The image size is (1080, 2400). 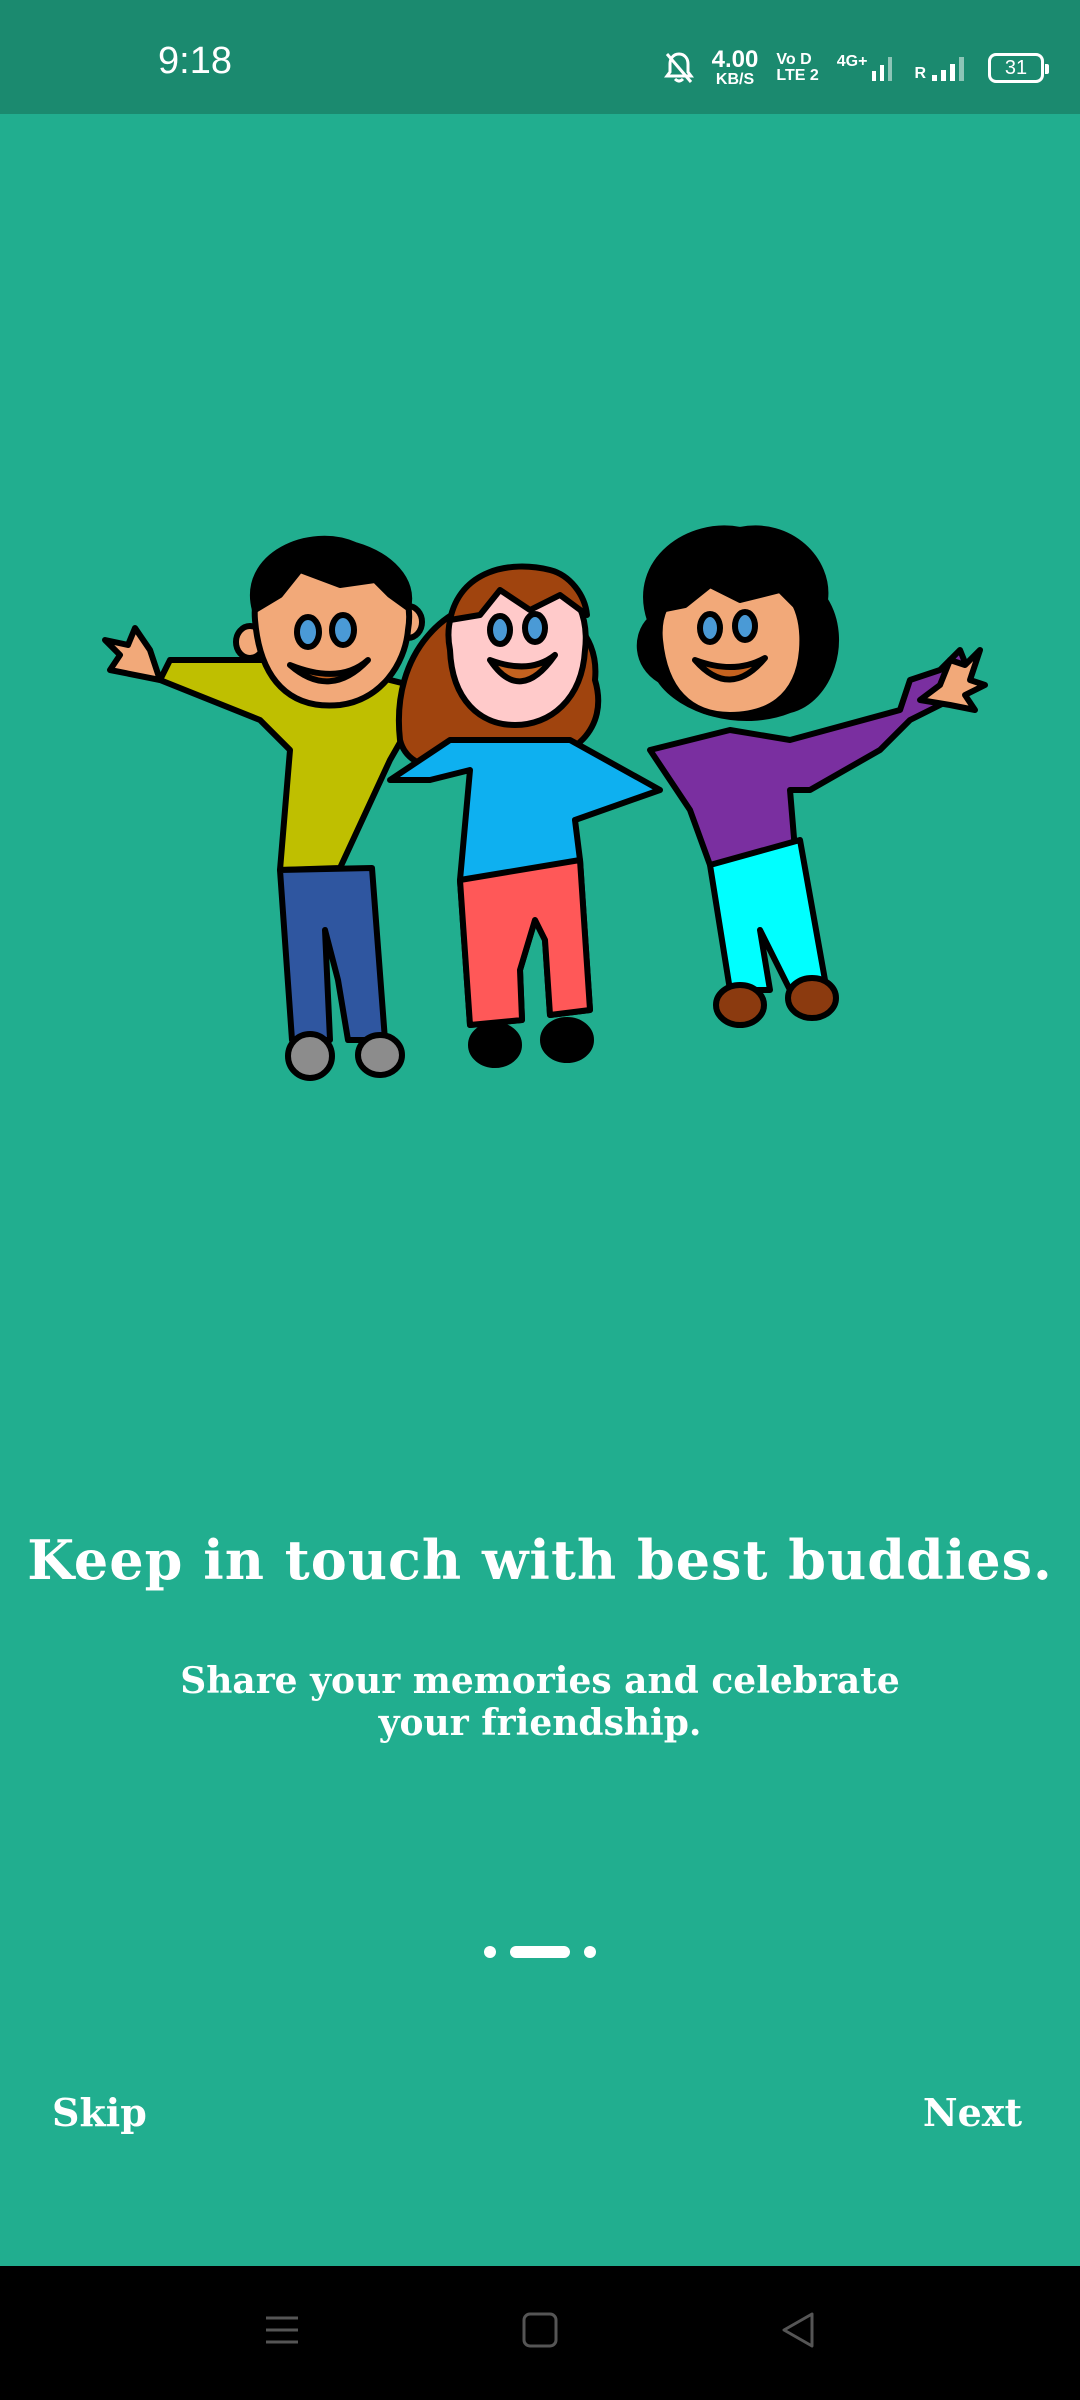 What do you see at coordinates (195, 61) in the screenshot?
I see `status-time: 9:18` at bounding box center [195, 61].